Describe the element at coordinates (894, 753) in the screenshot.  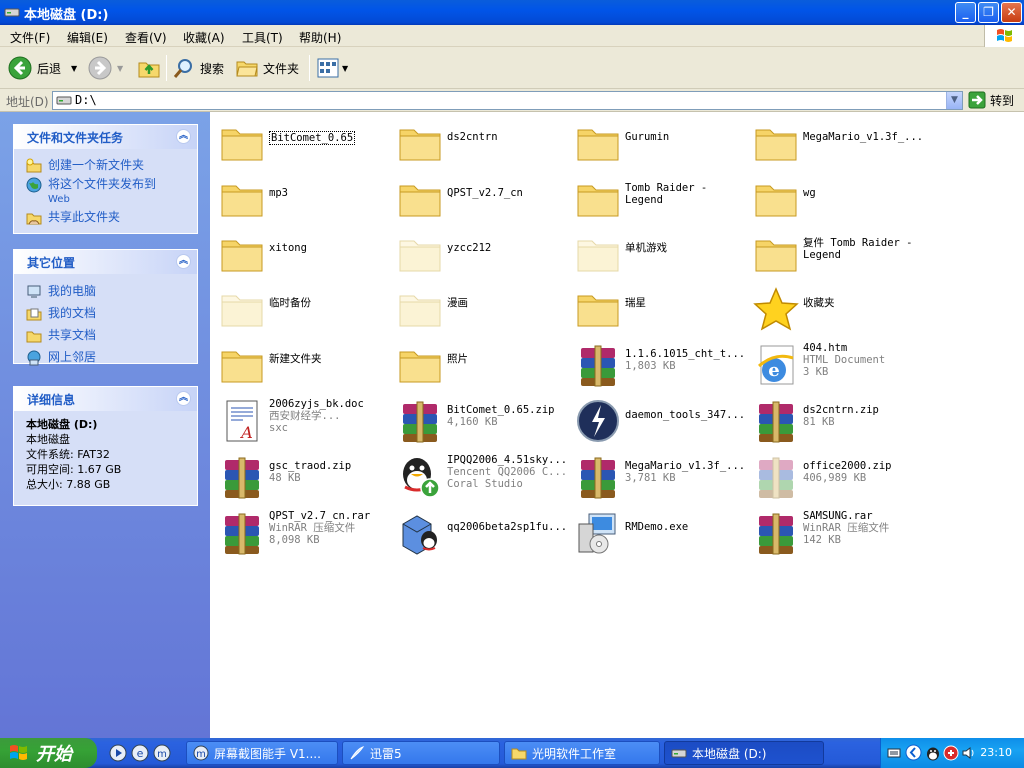
I see `keyboard-icon` at that location.